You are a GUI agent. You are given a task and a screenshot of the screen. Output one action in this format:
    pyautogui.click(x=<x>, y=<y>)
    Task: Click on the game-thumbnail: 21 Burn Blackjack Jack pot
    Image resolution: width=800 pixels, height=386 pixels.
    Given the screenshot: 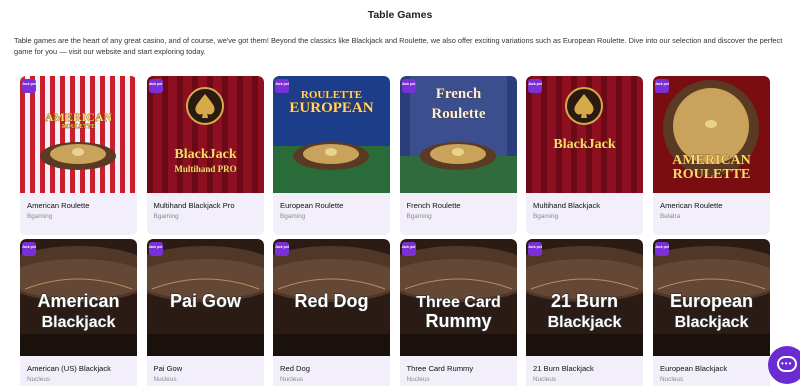 What is the action you would take?
    pyautogui.click(x=584, y=297)
    